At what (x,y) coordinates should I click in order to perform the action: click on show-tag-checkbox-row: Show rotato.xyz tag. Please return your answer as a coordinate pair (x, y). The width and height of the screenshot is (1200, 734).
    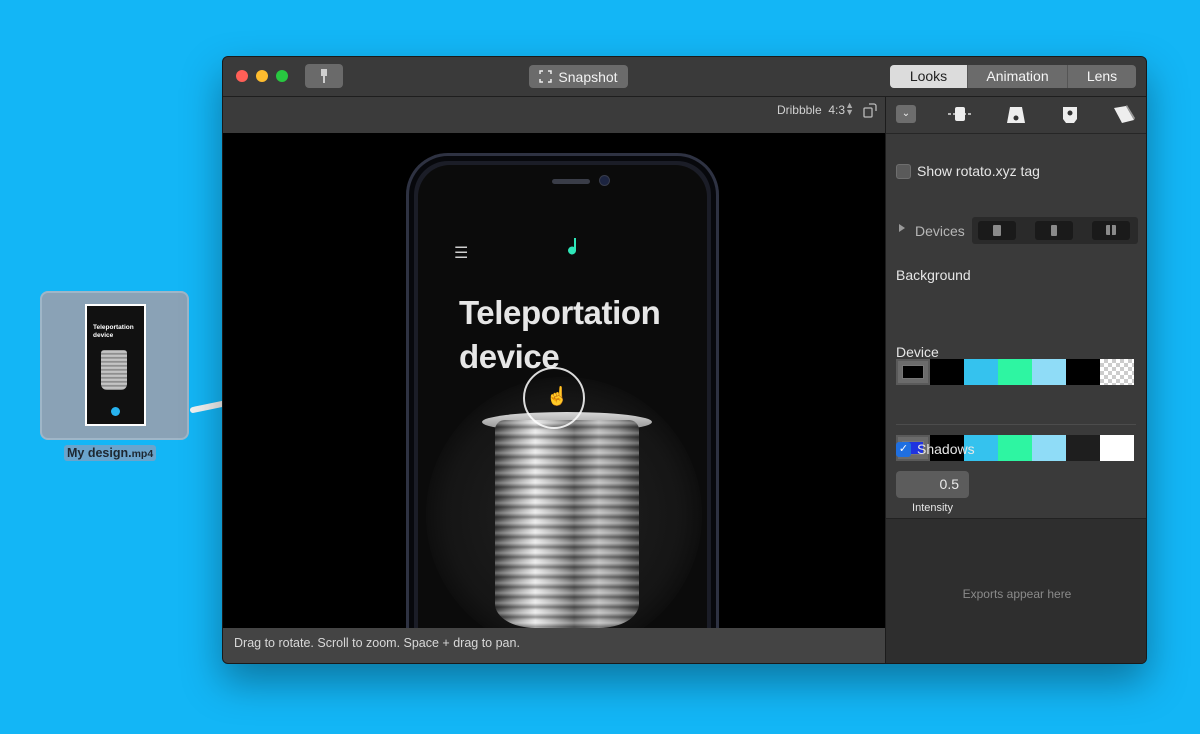
    Looking at the image, I should click on (968, 171).